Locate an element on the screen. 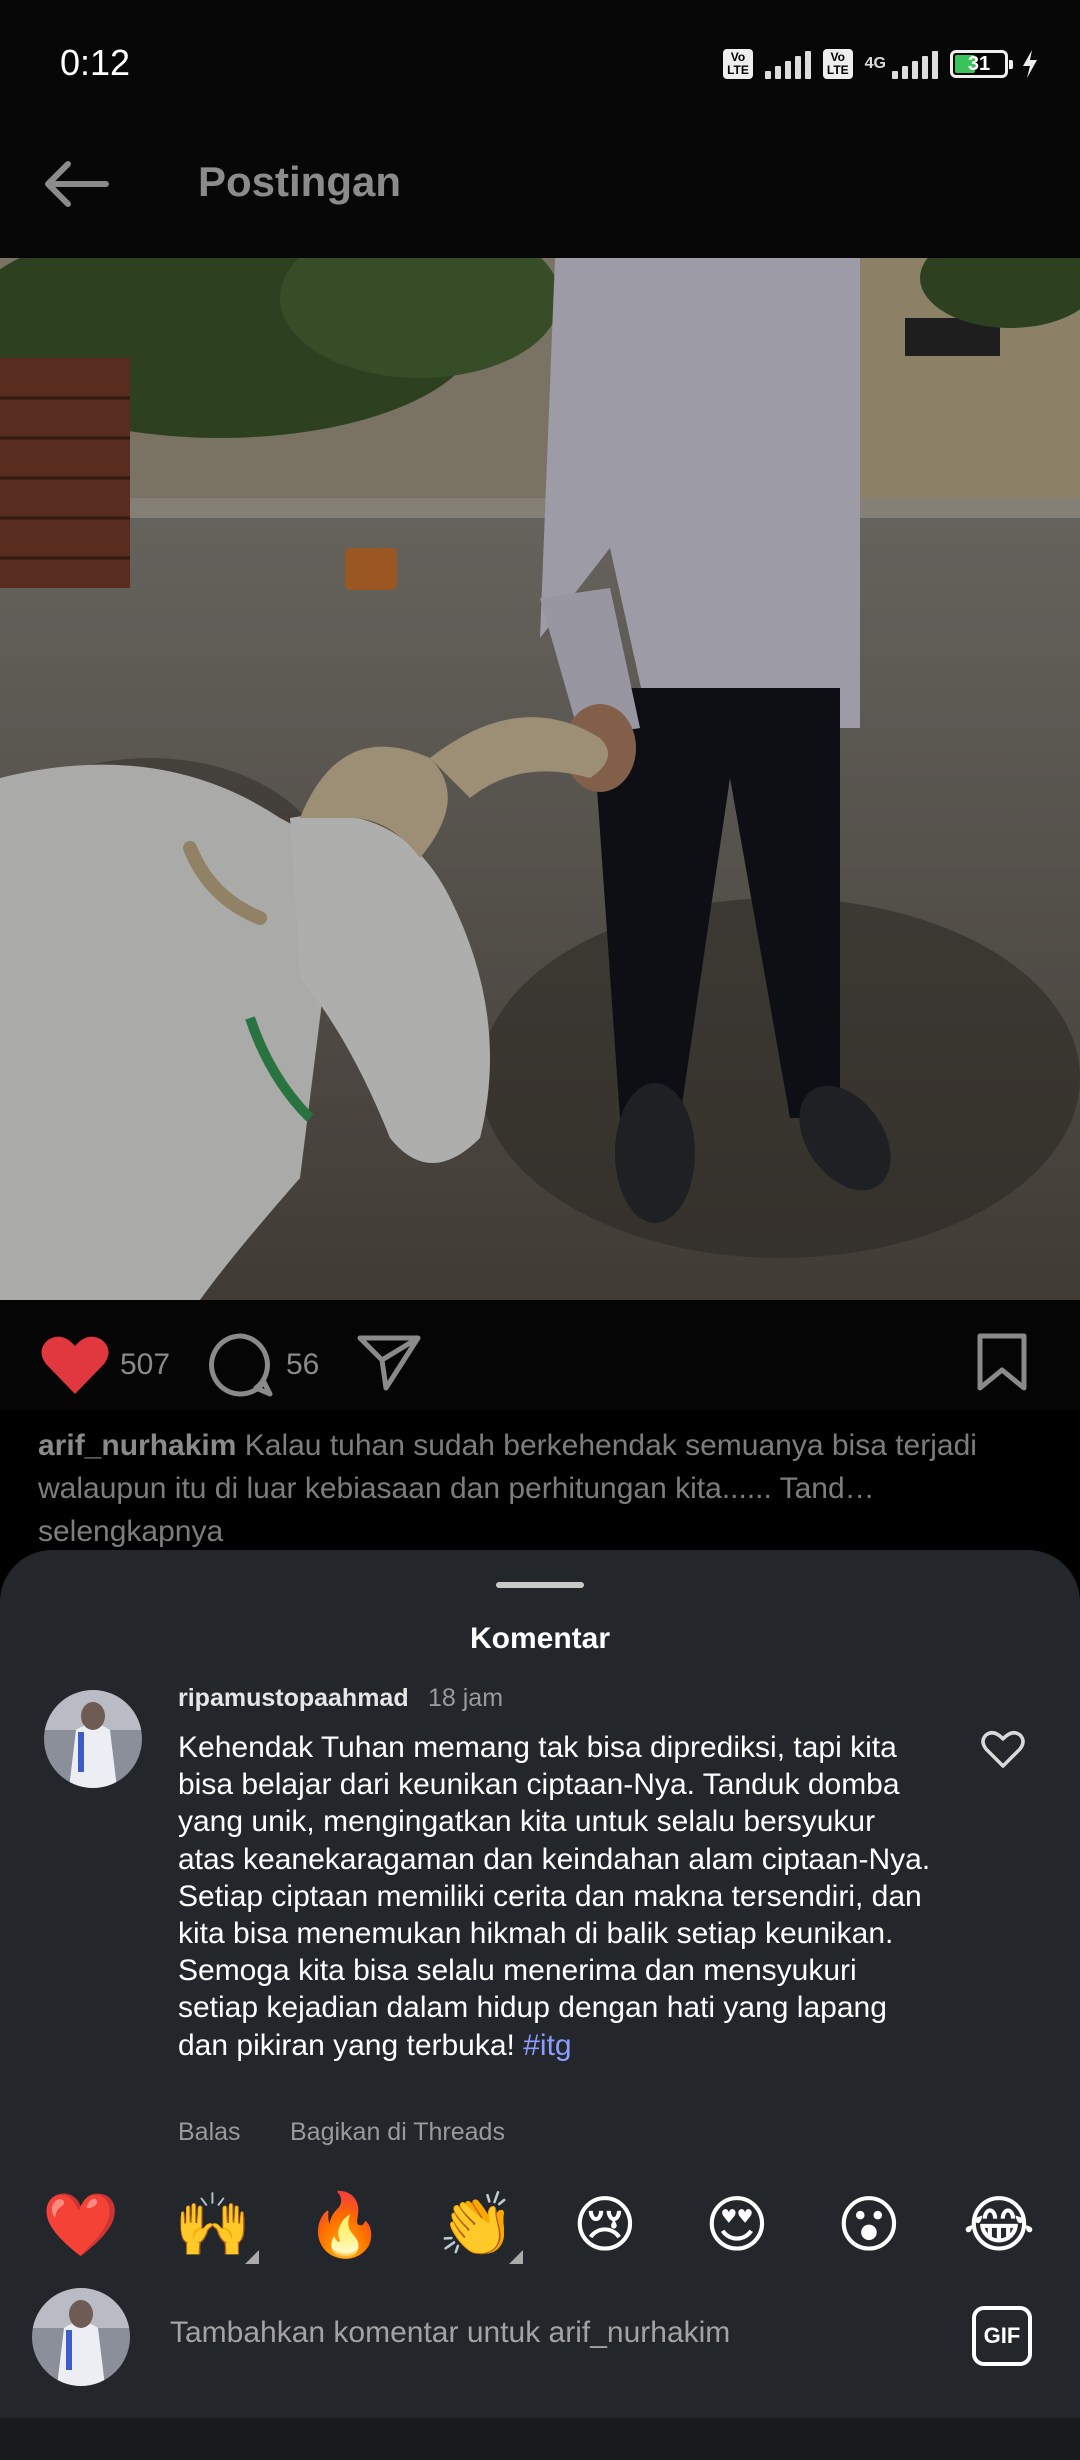 Image resolution: width=1080 pixels, height=2460 pixels. sheet-title: Komentar is located at coordinates (540, 1638).